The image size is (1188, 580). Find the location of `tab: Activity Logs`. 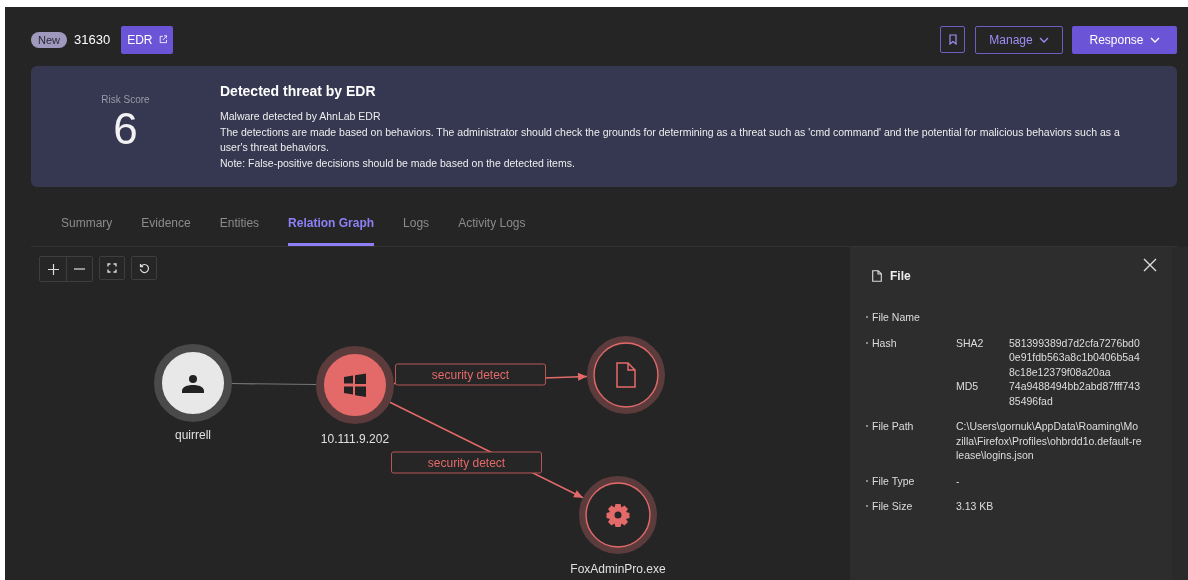

tab: Activity Logs is located at coordinates (492, 225).